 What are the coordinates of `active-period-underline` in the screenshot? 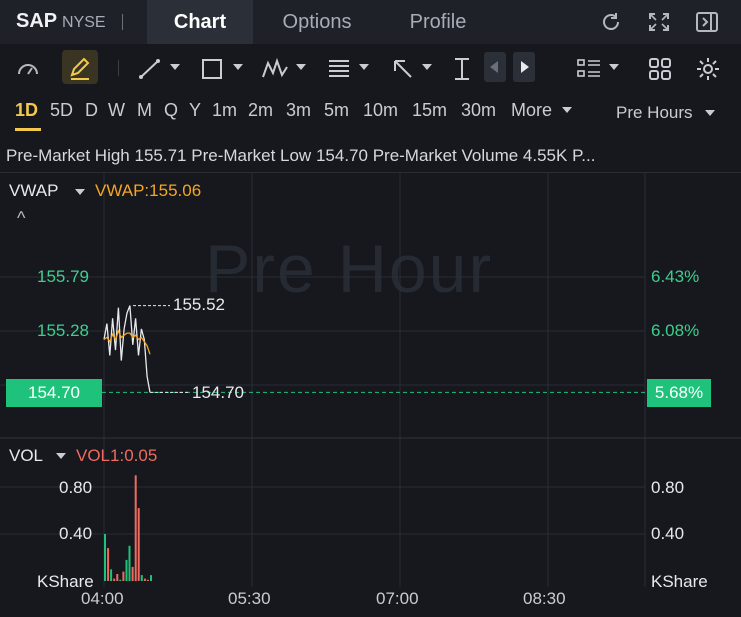 It's located at (28, 129).